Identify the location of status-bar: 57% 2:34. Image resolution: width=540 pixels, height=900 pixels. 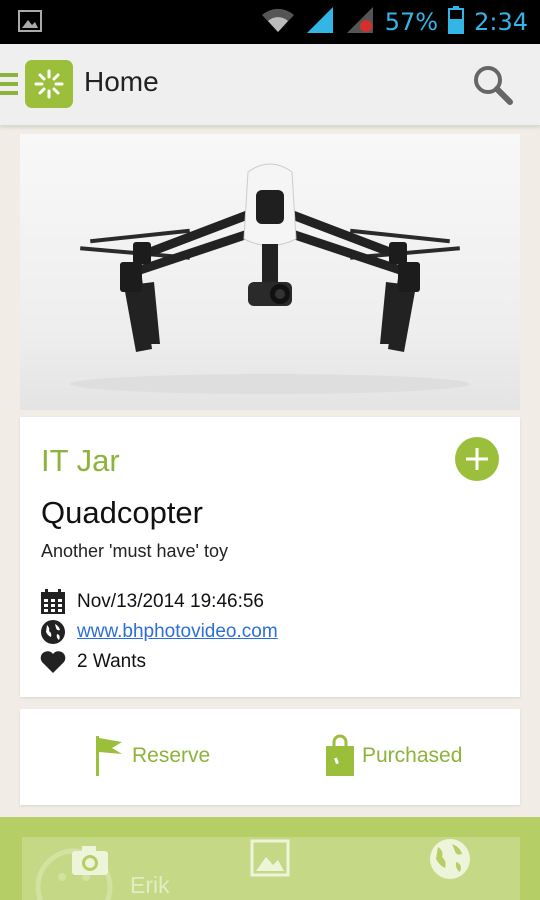
(270, 22).